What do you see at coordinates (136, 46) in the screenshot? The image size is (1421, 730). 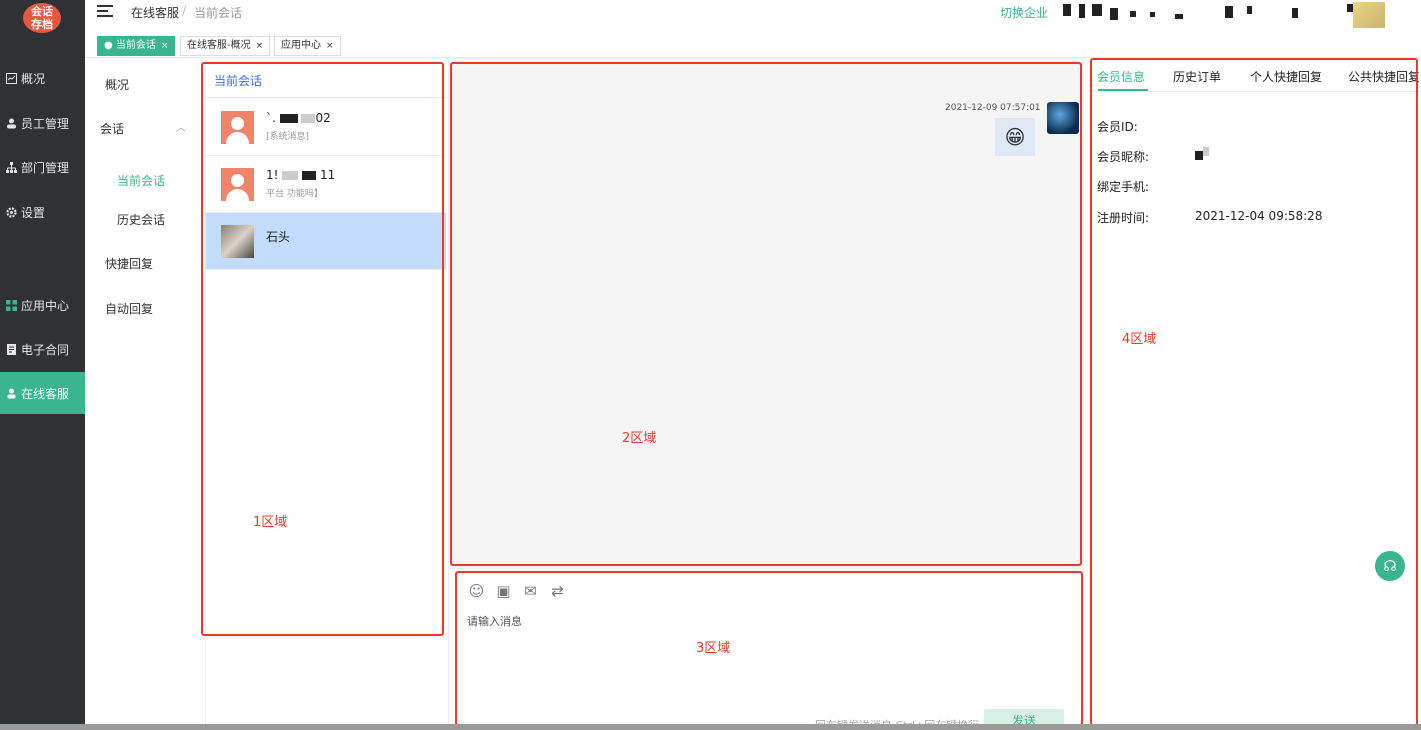 I see `tab-current-session: ● 当前会话 ×` at bounding box center [136, 46].